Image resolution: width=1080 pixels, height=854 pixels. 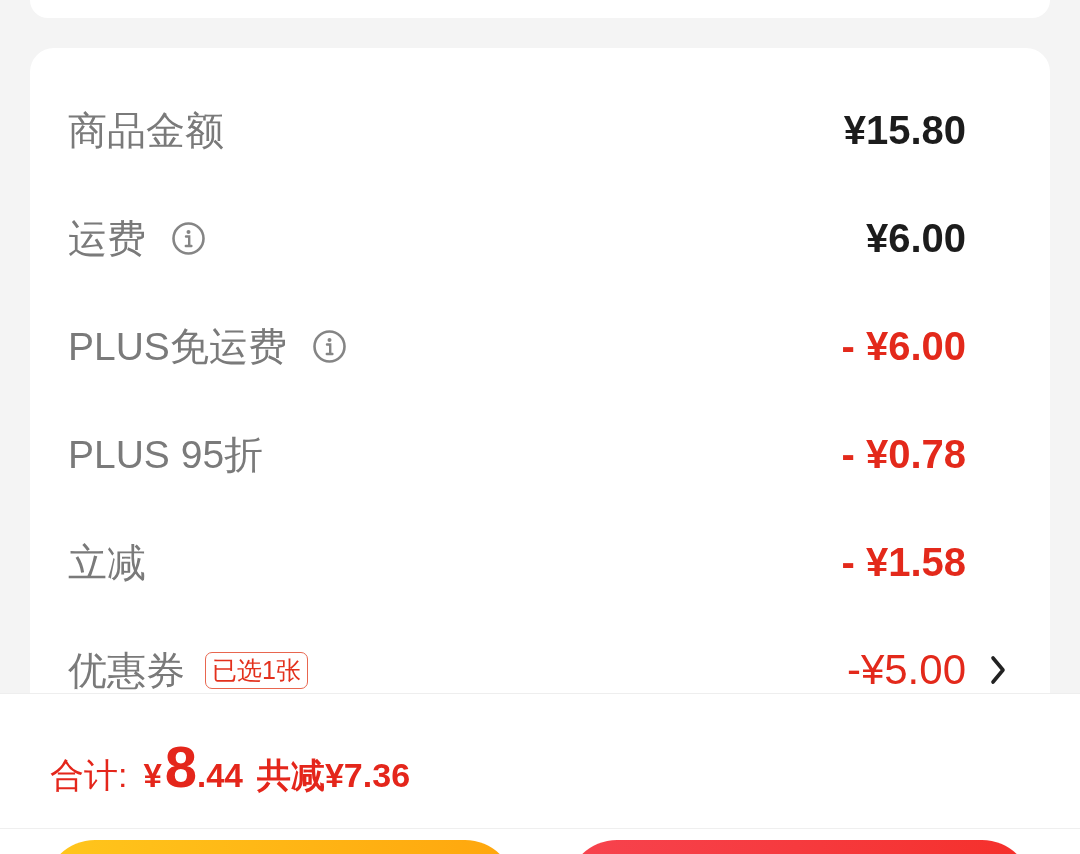 What do you see at coordinates (998, 670) in the screenshot?
I see `chevron-right-icon` at bounding box center [998, 670].